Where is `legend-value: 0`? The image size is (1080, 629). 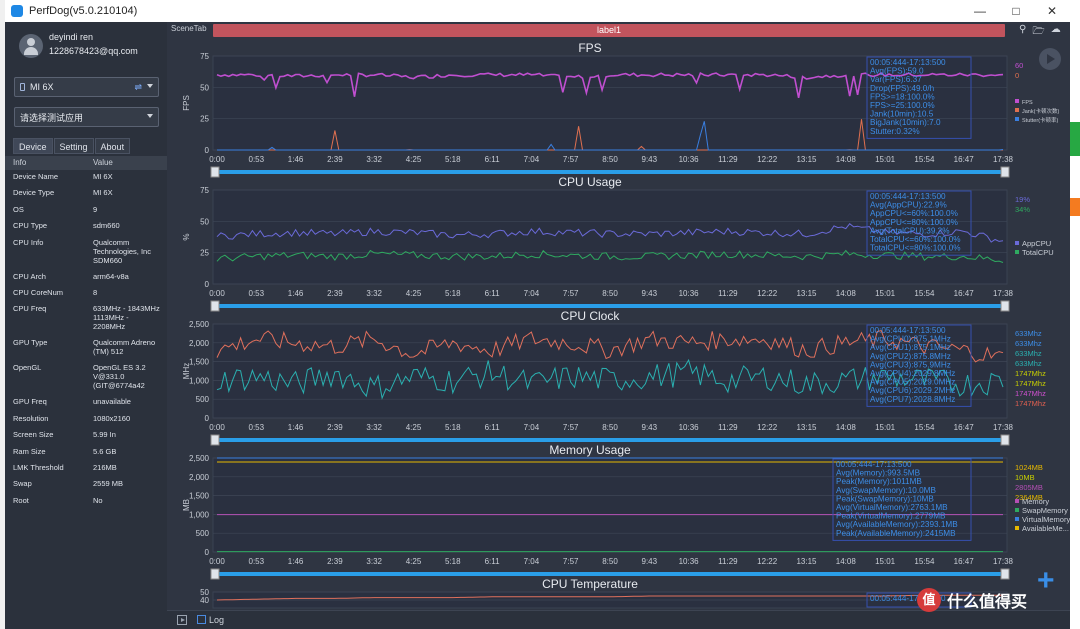
legend-value: 0 is located at coordinates (1017, 75).